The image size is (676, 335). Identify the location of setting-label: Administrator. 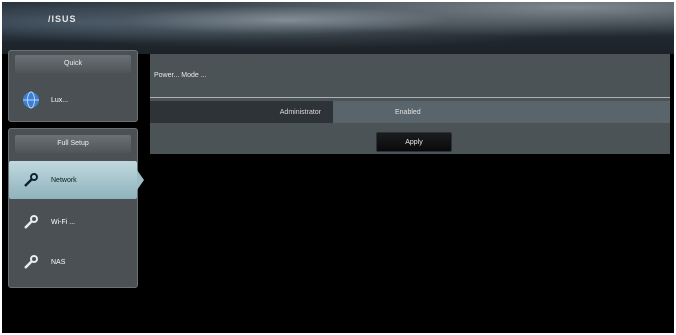
(241, 112).